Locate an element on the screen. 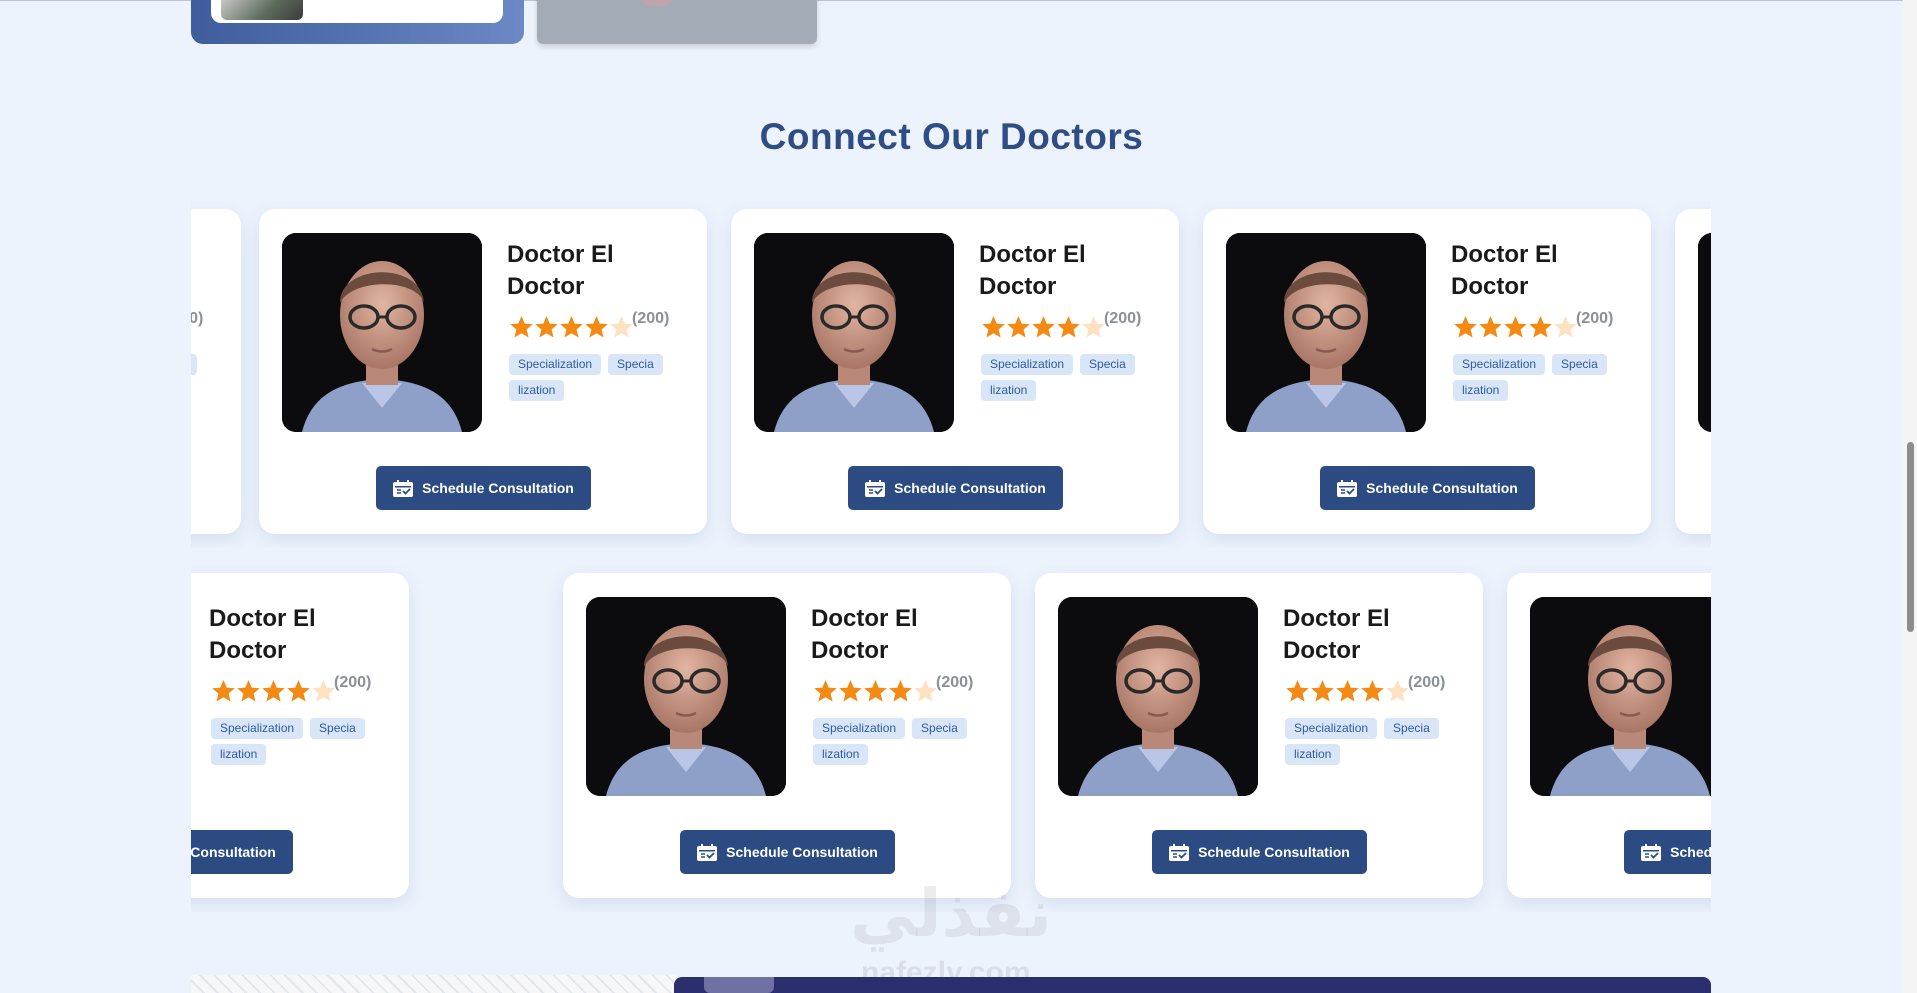  next-section-banner-tab is located at coordinates (739, 985).